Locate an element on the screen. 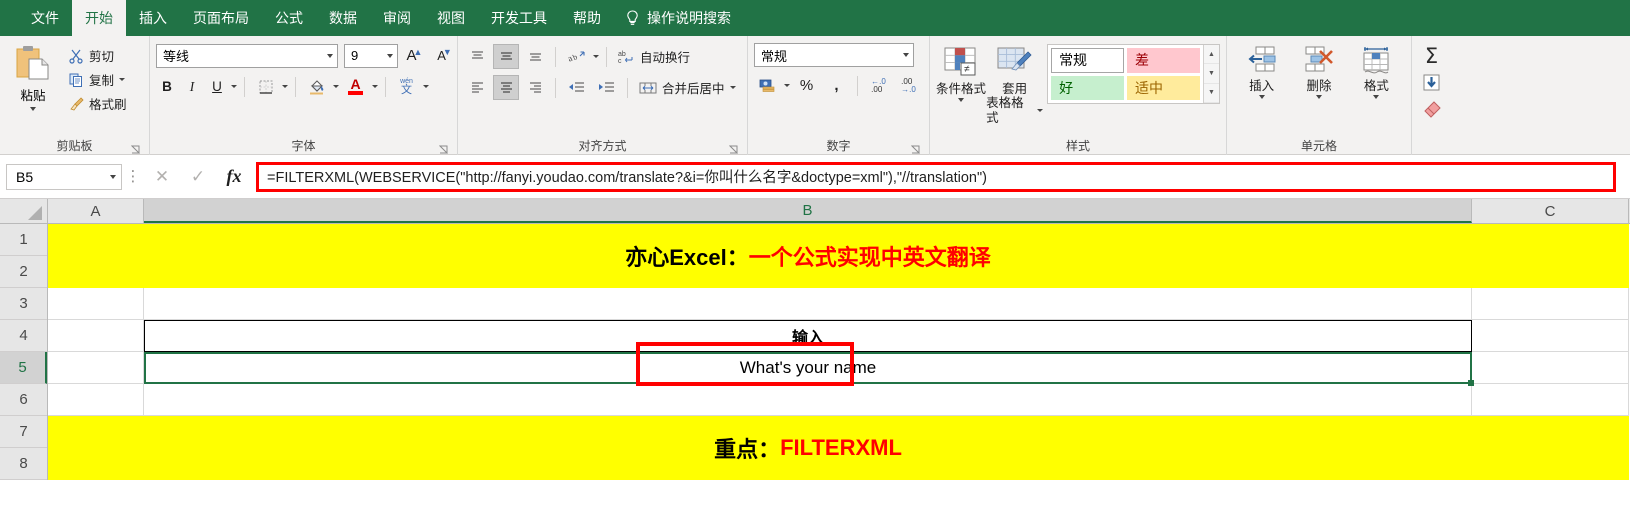 The image size is (1630, 520). delete-cells-button: 删除 is located at coordinates (1318, 72).